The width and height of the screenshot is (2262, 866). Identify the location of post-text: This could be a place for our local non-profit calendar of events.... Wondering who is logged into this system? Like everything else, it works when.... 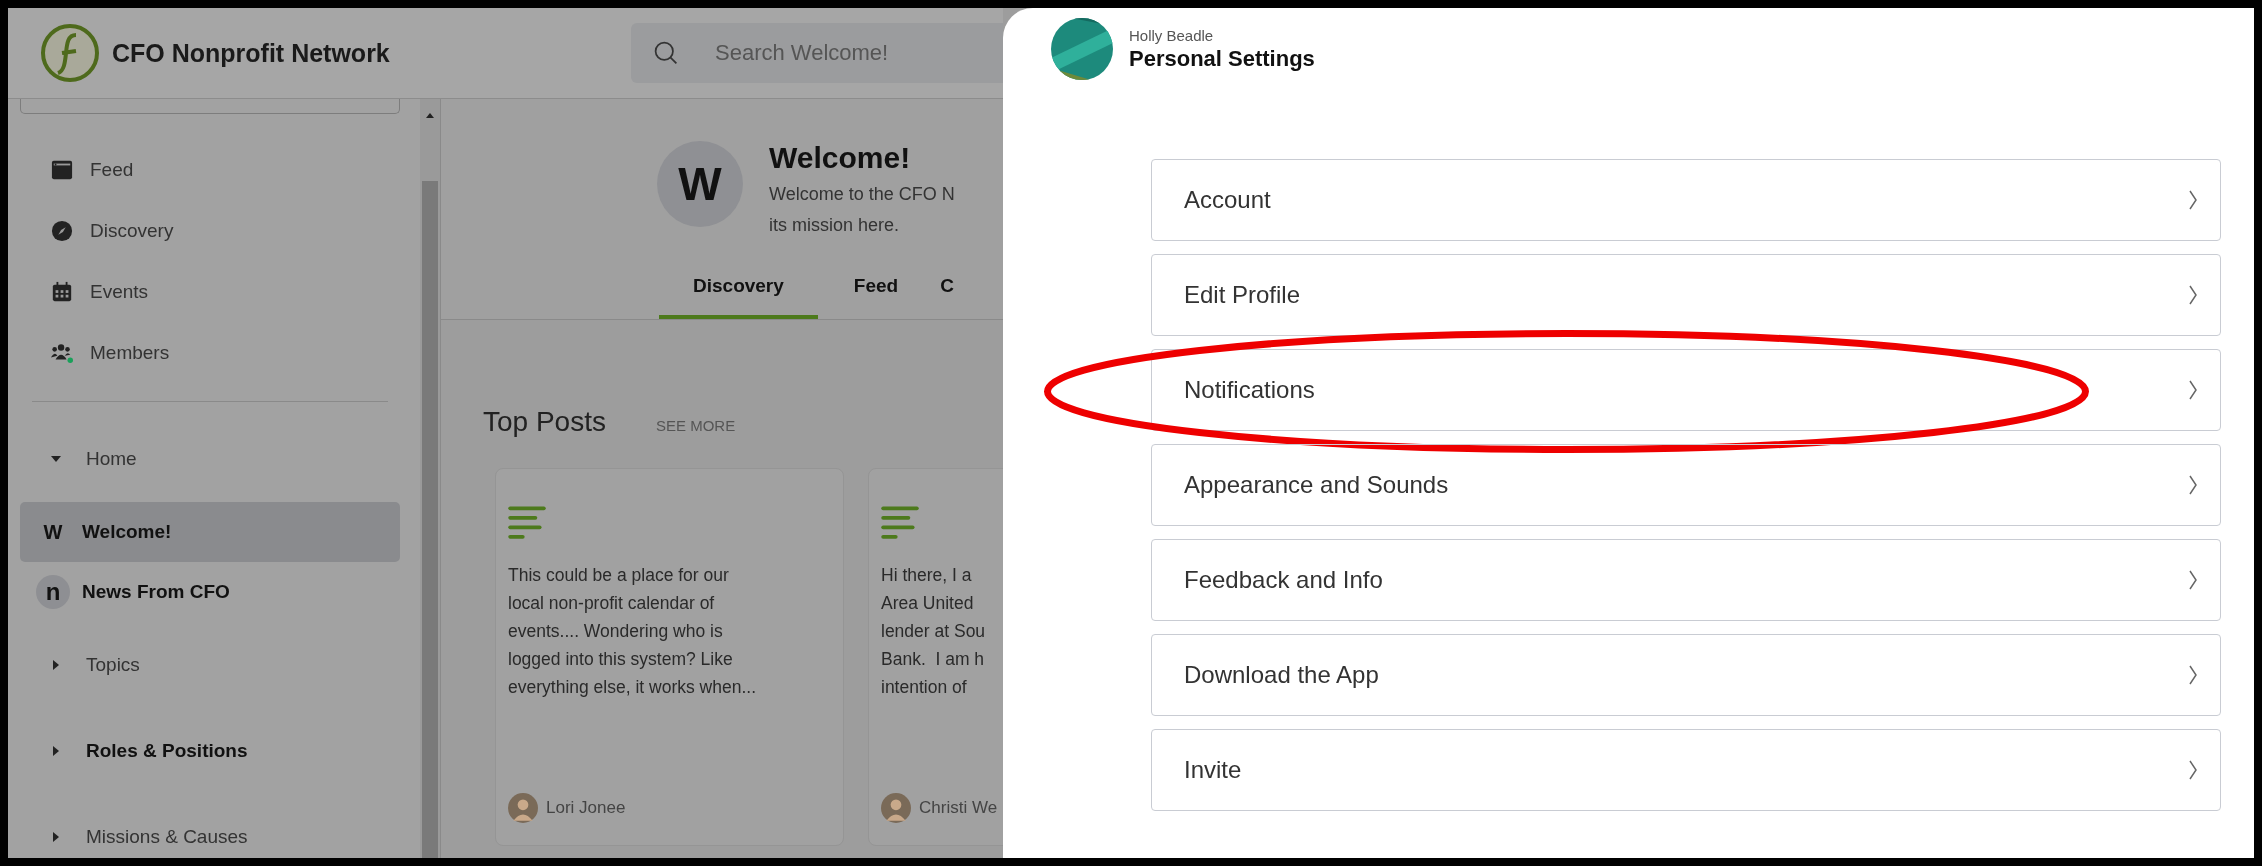
(633, 631).